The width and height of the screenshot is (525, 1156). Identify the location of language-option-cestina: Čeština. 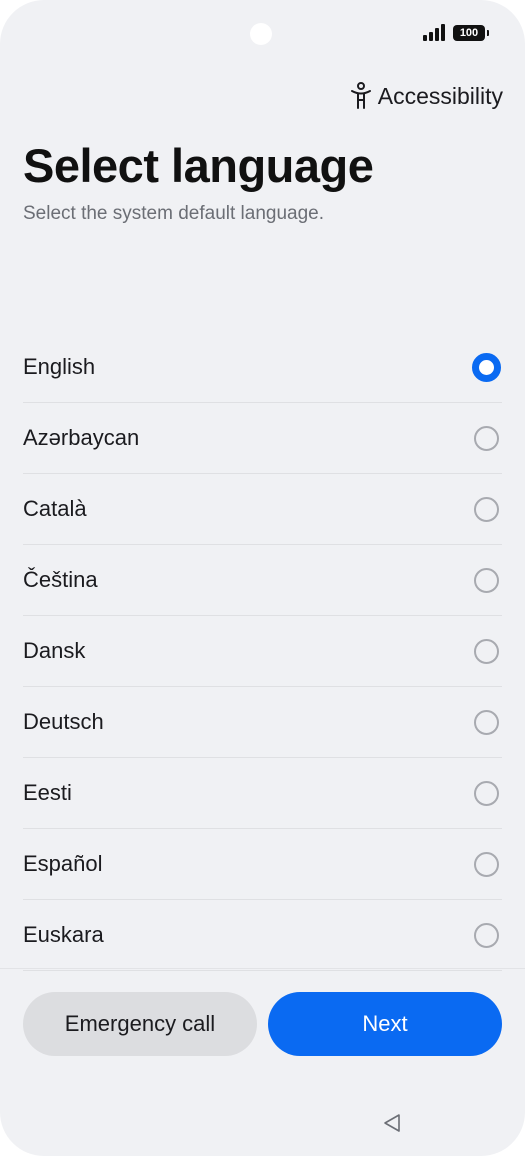
(262, 580).